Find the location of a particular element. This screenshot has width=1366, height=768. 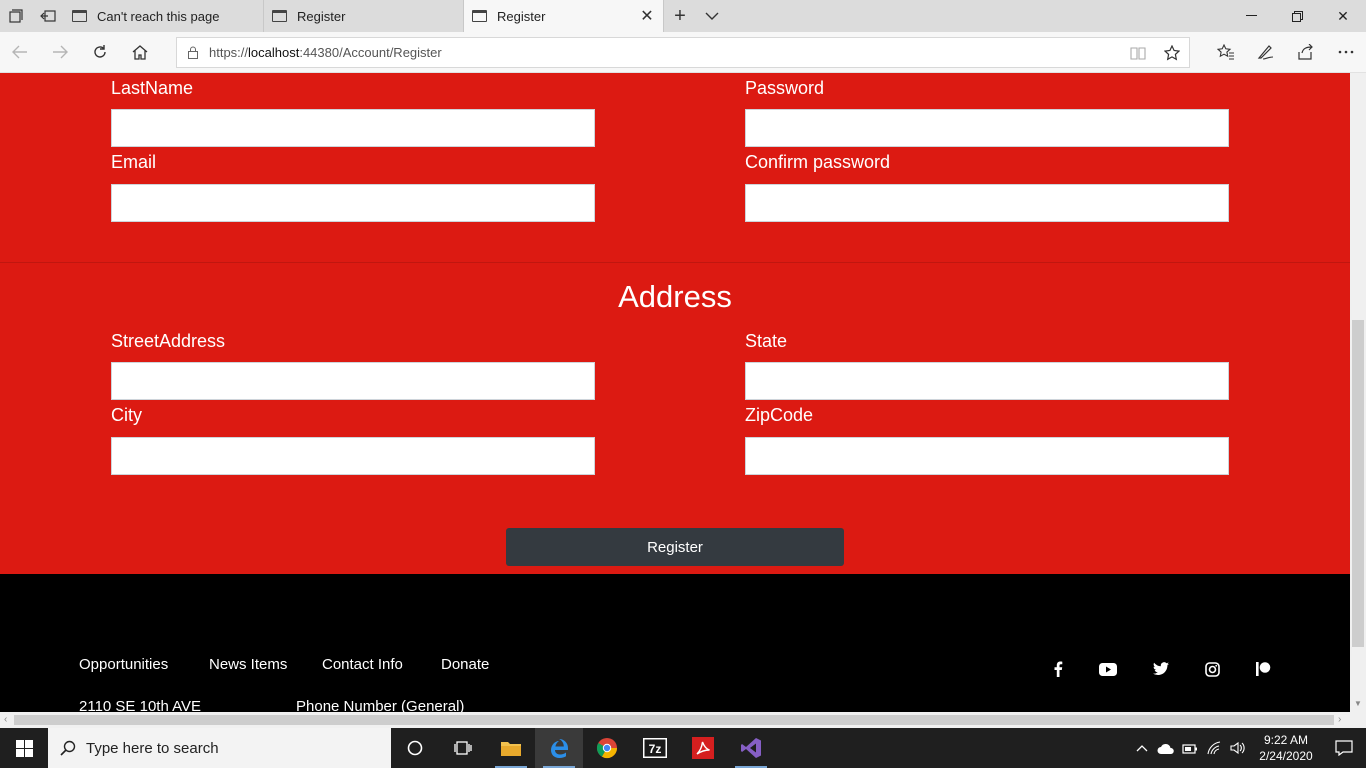

restore-icon is located at coordinates (1297, 16).